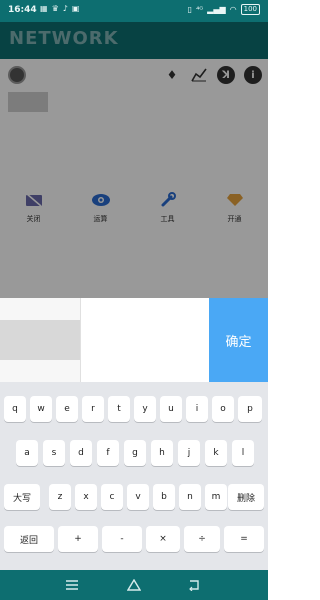 Image resolution: width=320 pixels, height=600 pixels. I want to click on key-k: k, so click(216, 453).